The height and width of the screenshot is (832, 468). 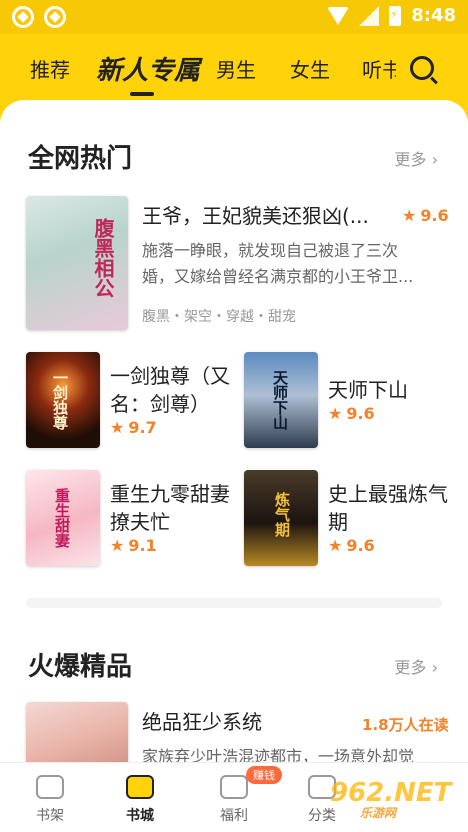 I want to click on bottom-nav-bookshelf: 书架, so click(x=50, y=797).